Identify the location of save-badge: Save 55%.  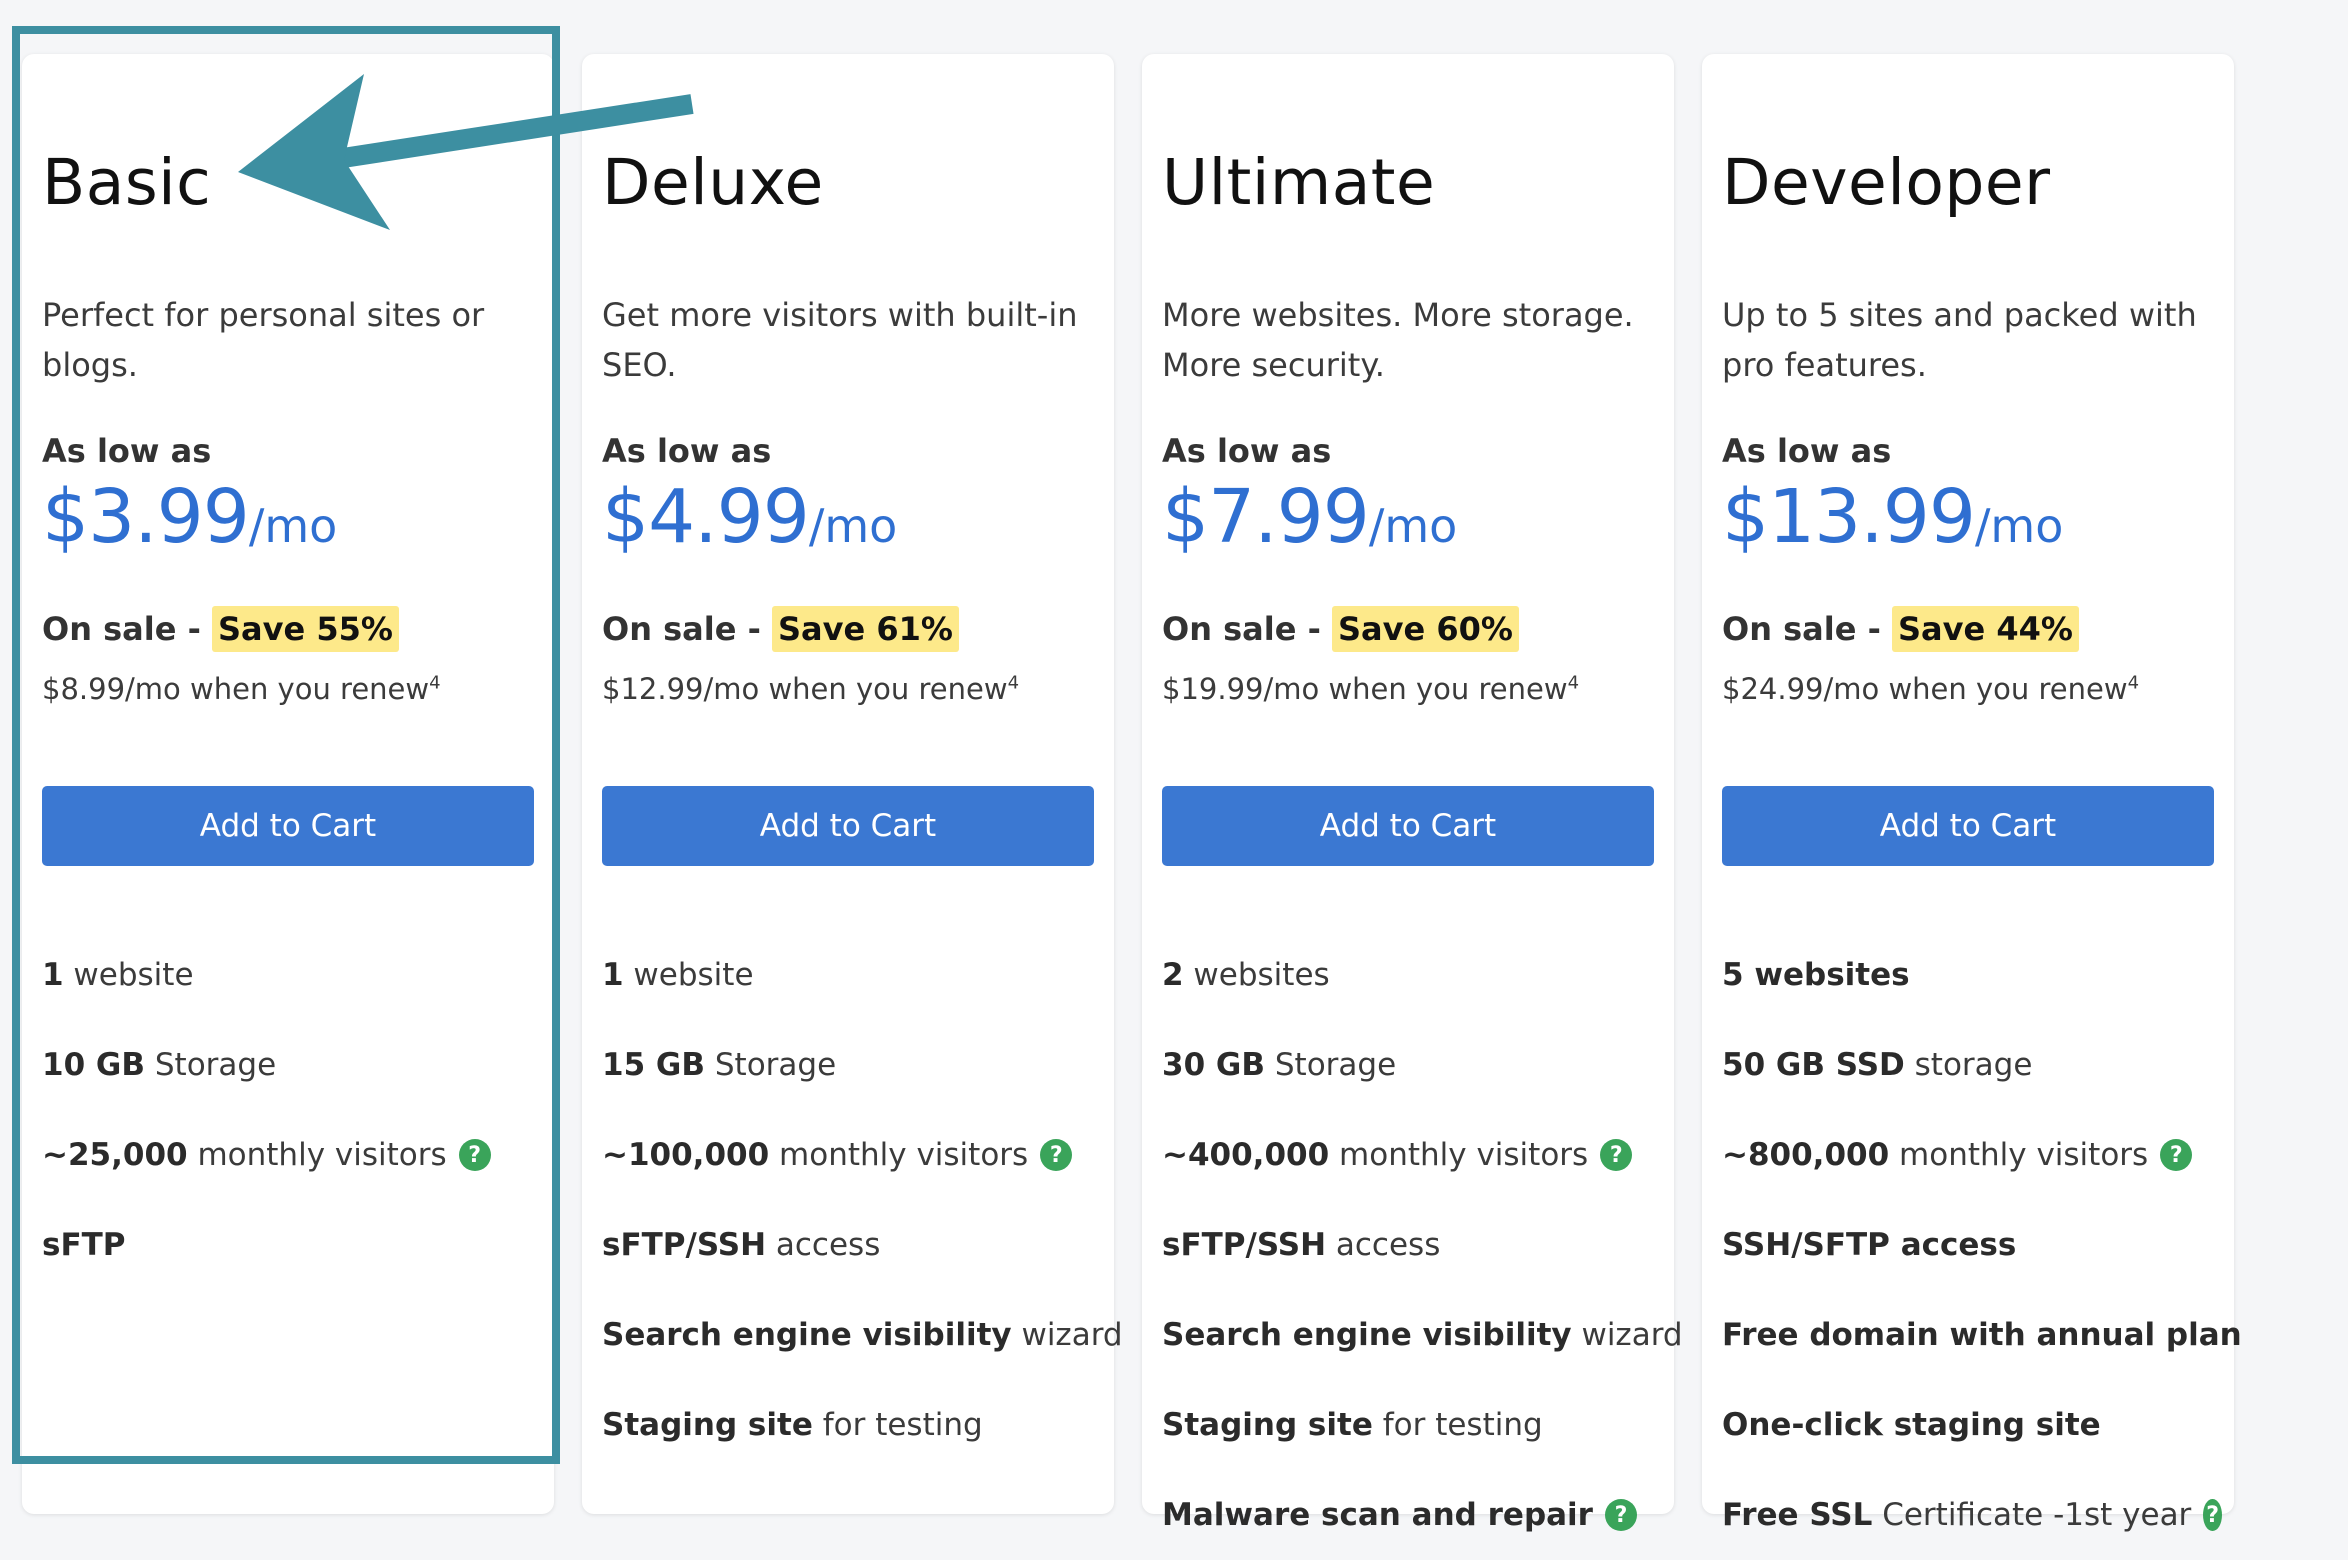
(305, 629).